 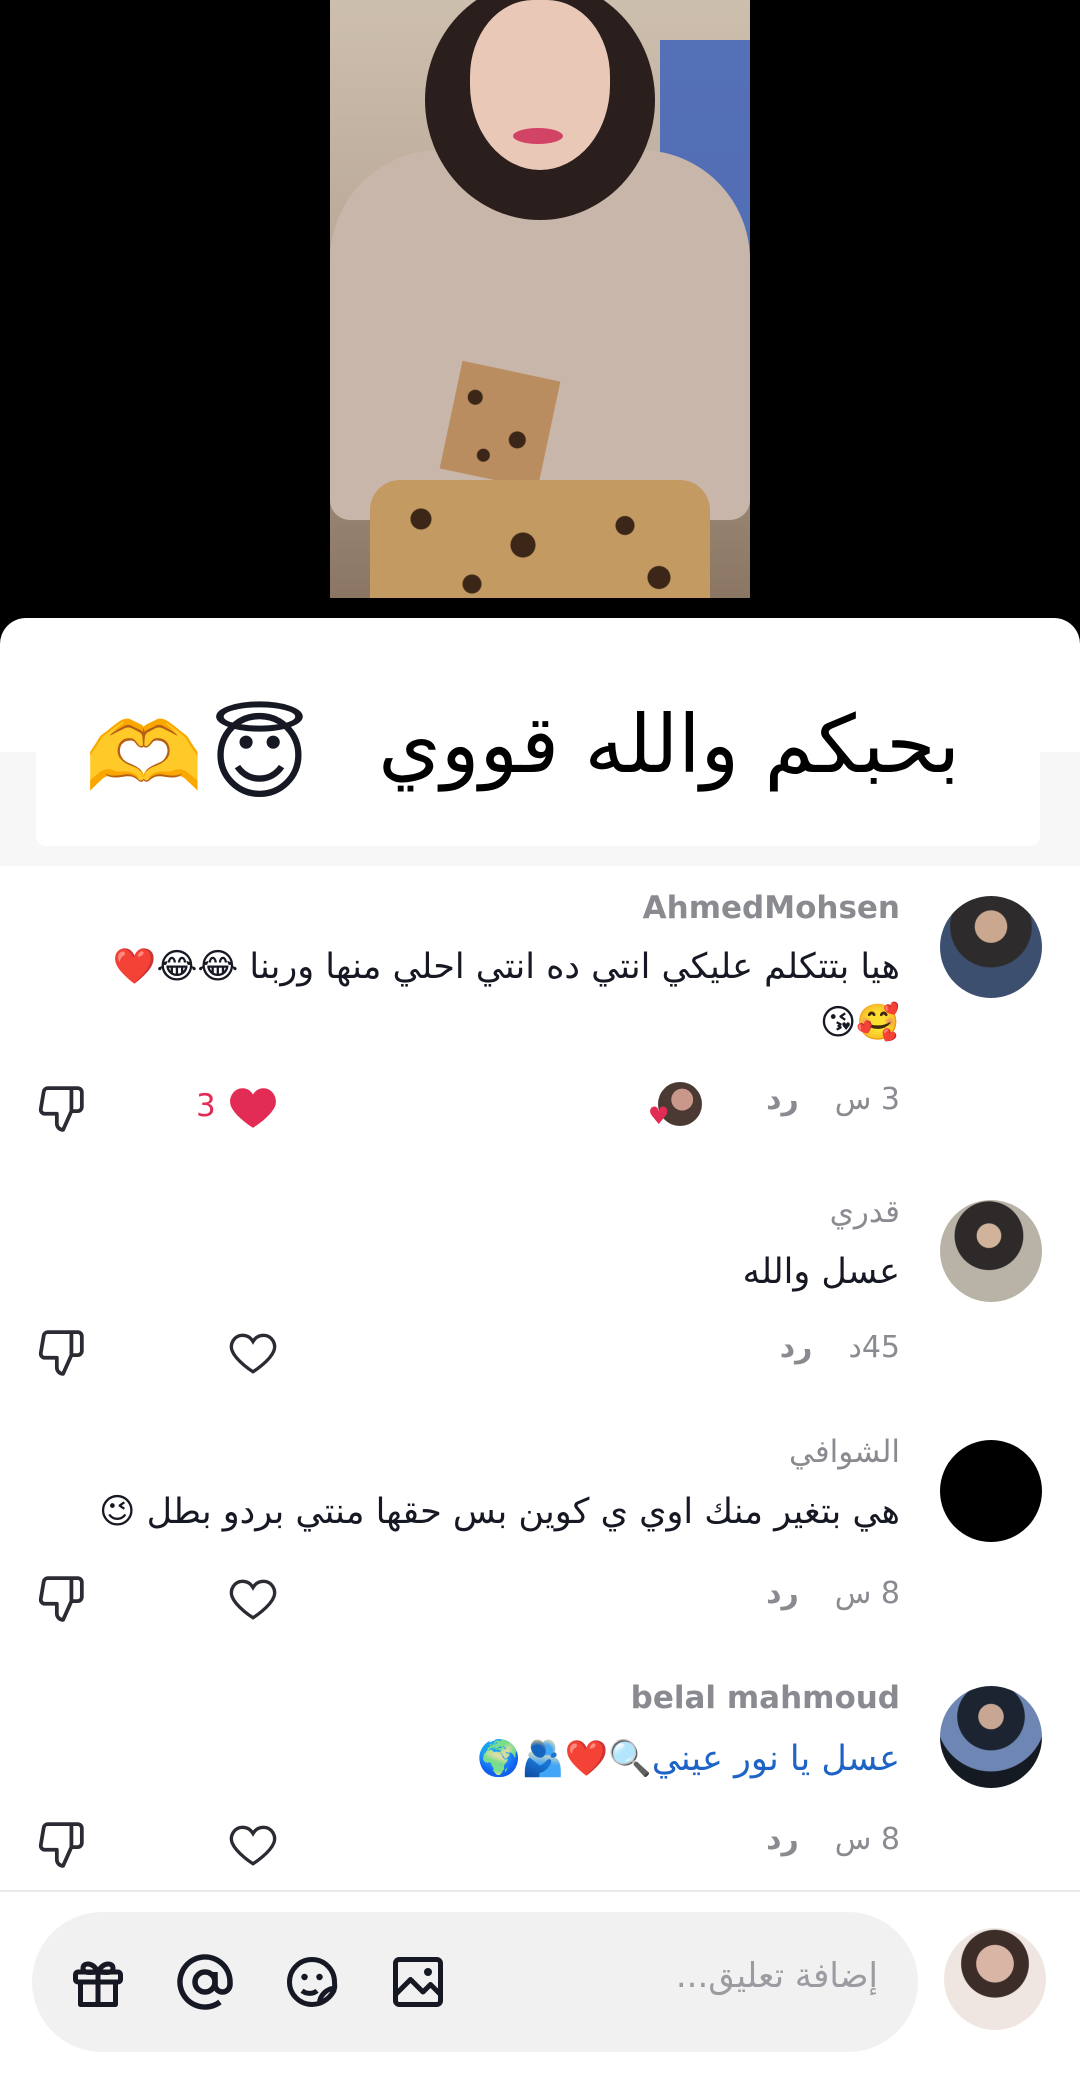 What do you see at coordinates (564, 1759) in the screenshot?
I see `comment-text-emojis: 🔍❤️🫂🌍` at bounding box center [564, 1759].